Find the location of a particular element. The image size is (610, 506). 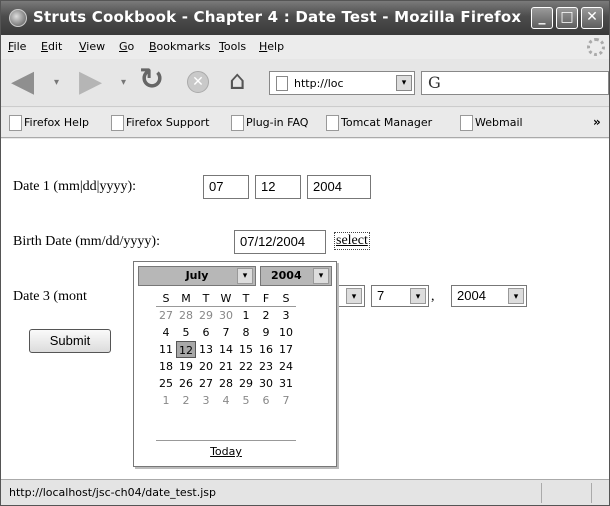

reload-icon: ↻ is located at coordinates (151, 80).